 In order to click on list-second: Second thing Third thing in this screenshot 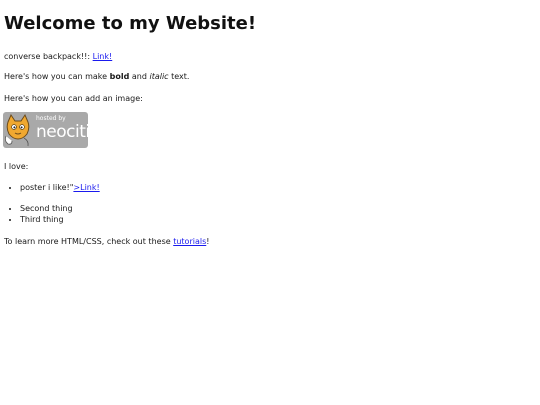, I will do `click(36, 214)`.